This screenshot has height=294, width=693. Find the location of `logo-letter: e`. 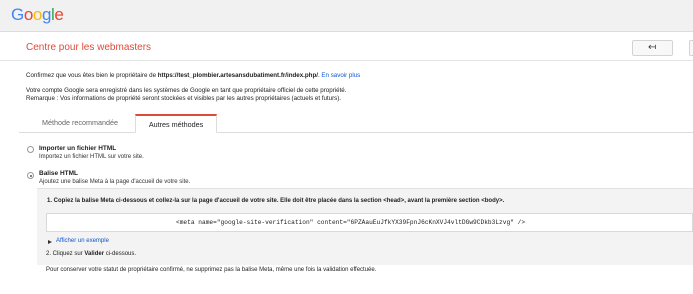

logo-letter: e is located at coordinates (59, 14).